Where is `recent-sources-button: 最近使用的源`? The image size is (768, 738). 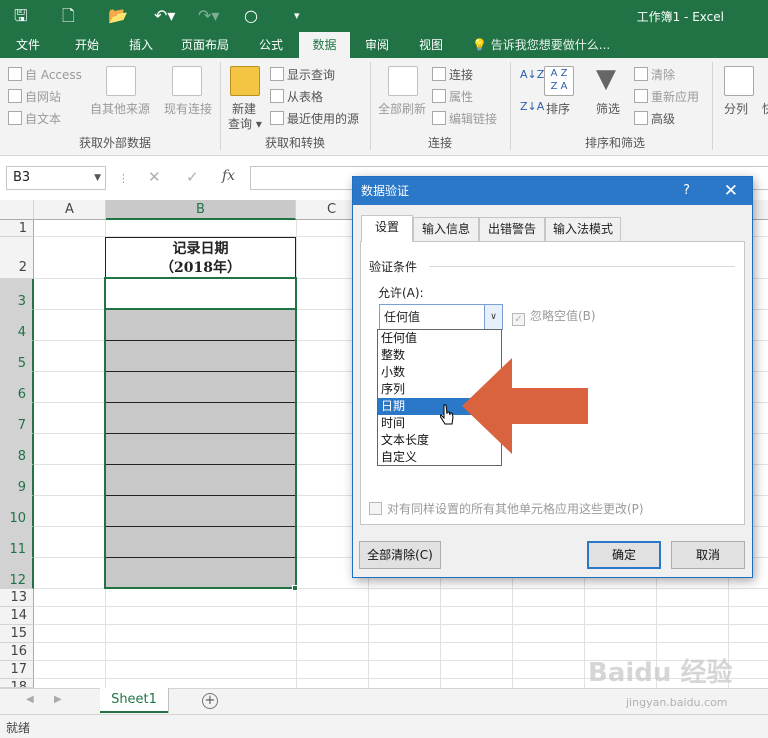
recent-sources-button: 最近使用的源 is located at coordinates (314, 118).